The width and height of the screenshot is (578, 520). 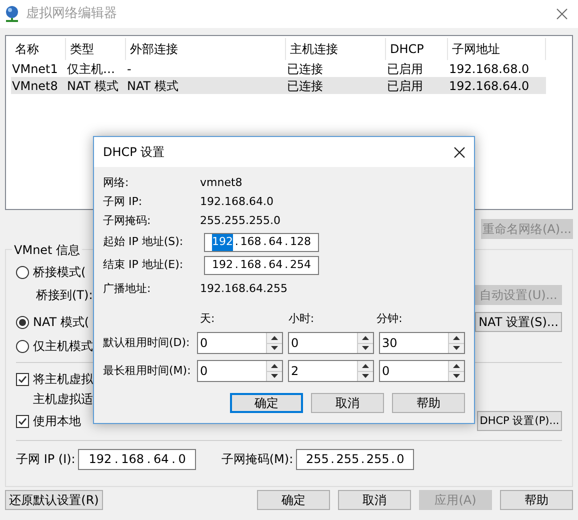 I want to click on spin-field: 2, so click(x=331, y=371).